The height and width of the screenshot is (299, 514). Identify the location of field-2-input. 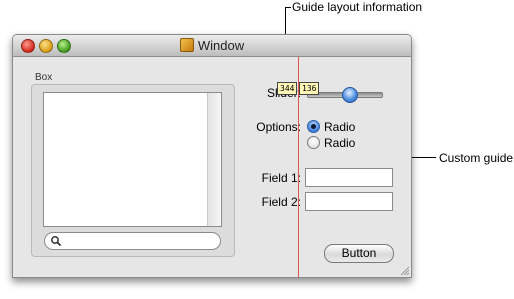
(349, 201).